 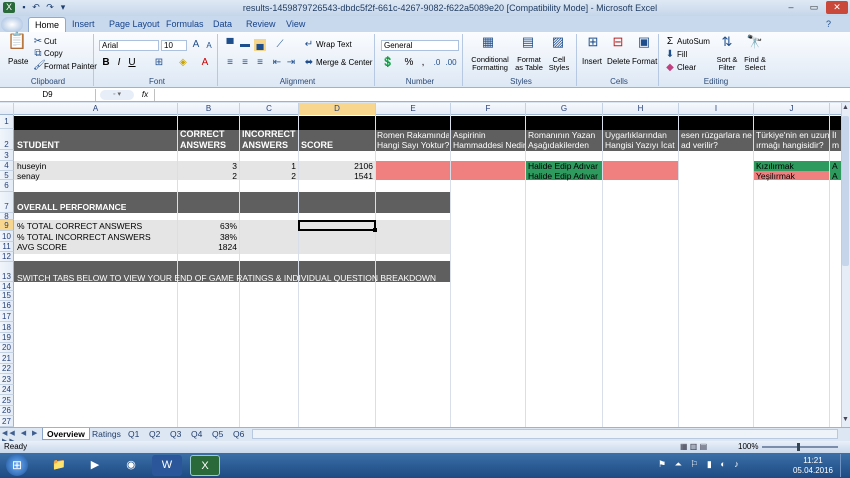 What do you see at coordinates (196, 434) in the screenshot?
I see `sheet-tab-q4: Q4` at bounding box center [196, 434].